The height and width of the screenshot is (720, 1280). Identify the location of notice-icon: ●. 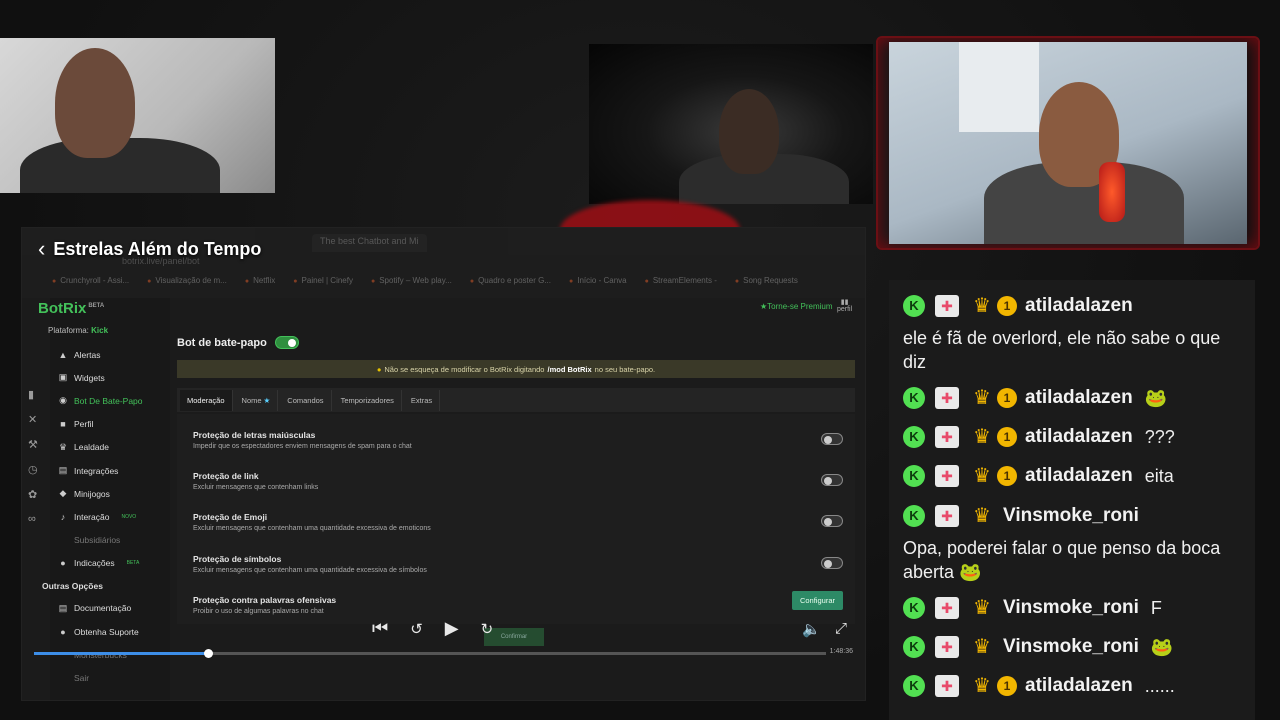
(379, 369).